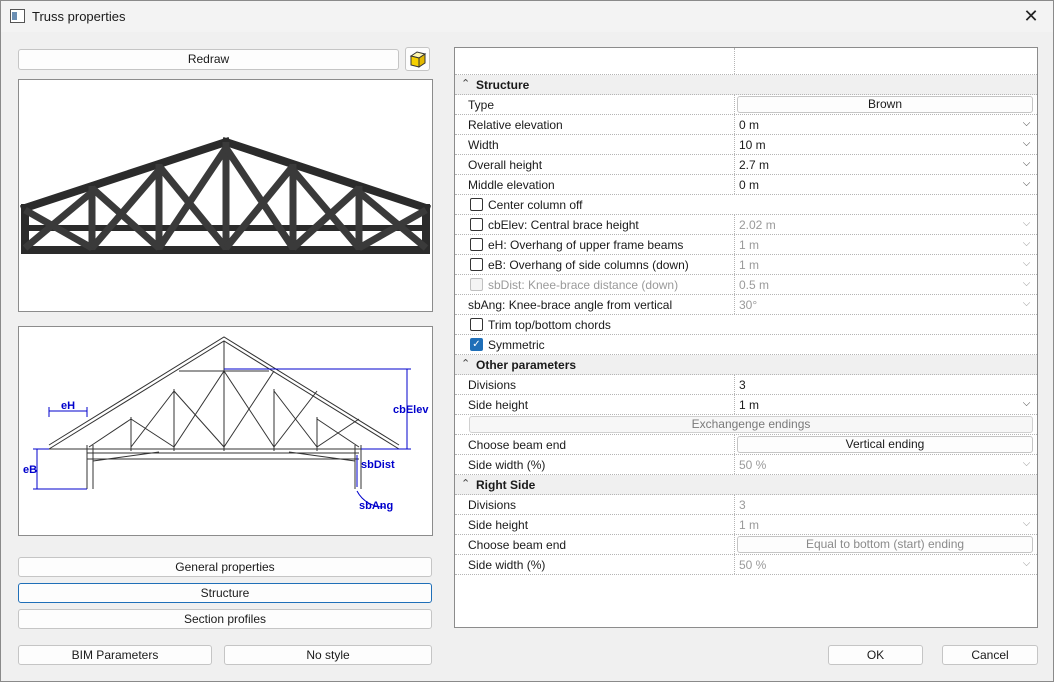  What do you see at coordinates (68, 406) in the screenshot?
I see `eh-label: eH` at bounding box center [68, 406].